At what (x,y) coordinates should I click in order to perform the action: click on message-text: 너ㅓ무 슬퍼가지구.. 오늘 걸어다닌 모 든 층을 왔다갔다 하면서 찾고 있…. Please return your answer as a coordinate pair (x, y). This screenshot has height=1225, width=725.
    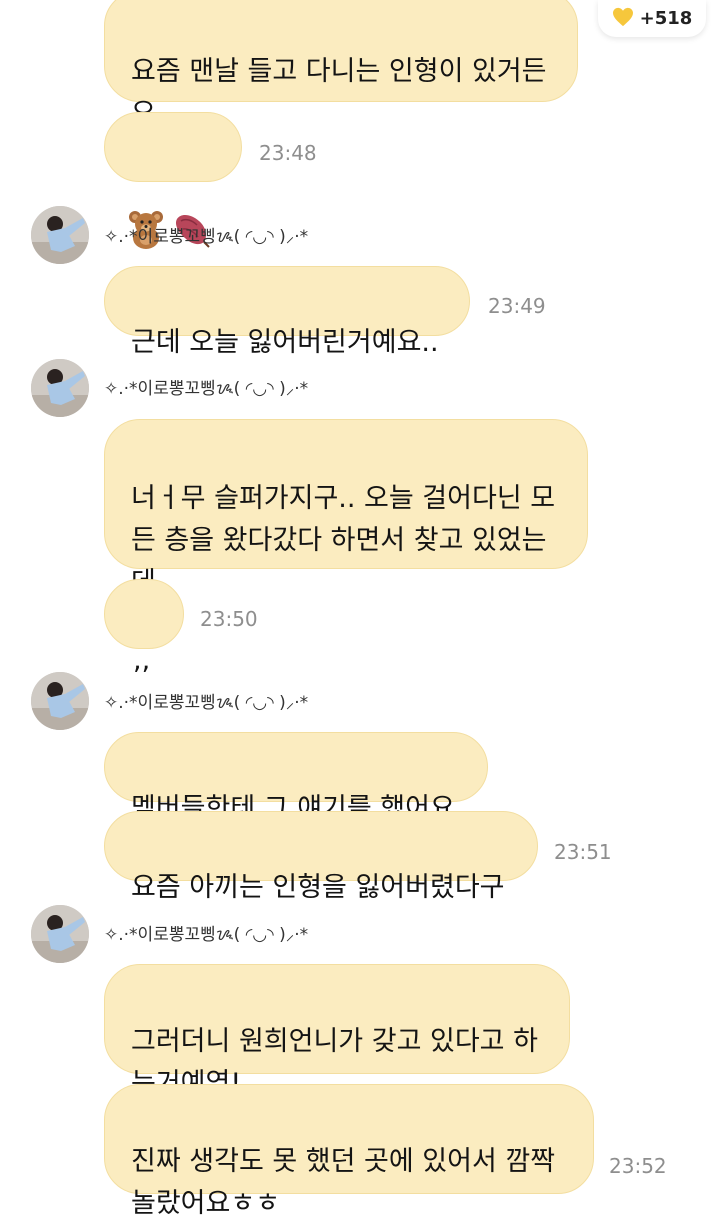
    Looking at the image, I should click on (343, 540).